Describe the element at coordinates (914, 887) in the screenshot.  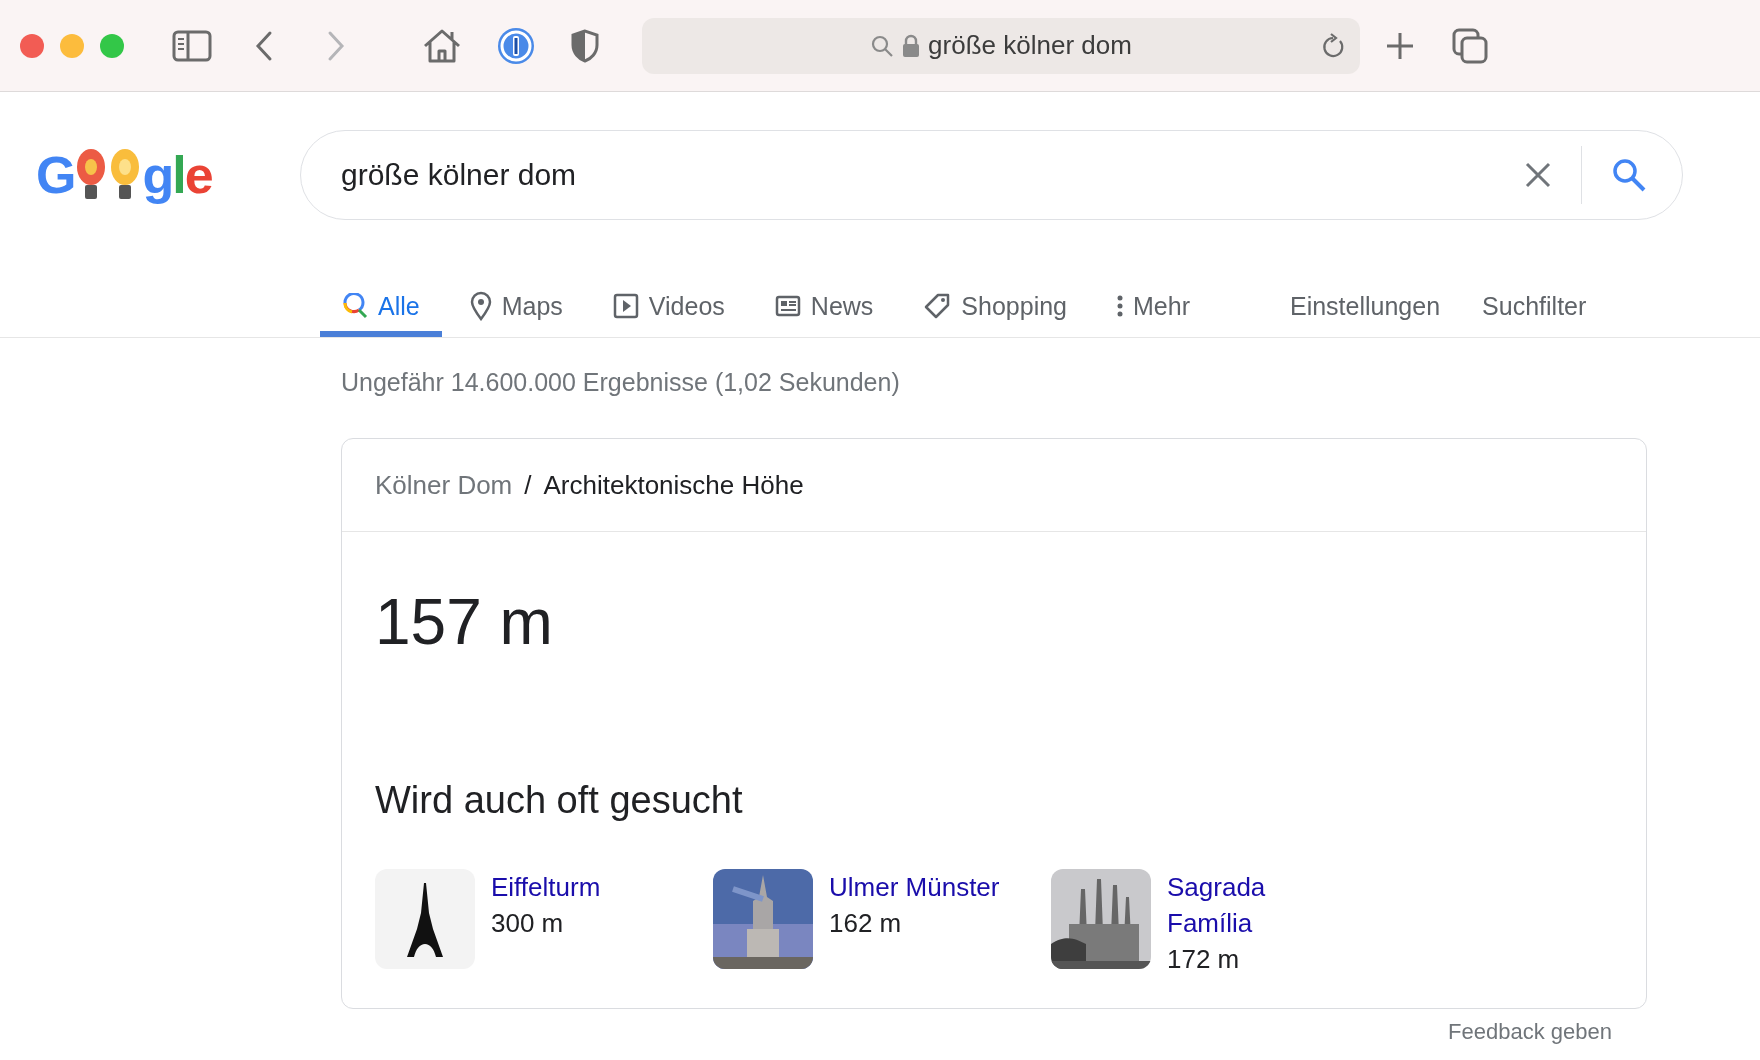
I see `related-link: Ulmer Münster` at that location.